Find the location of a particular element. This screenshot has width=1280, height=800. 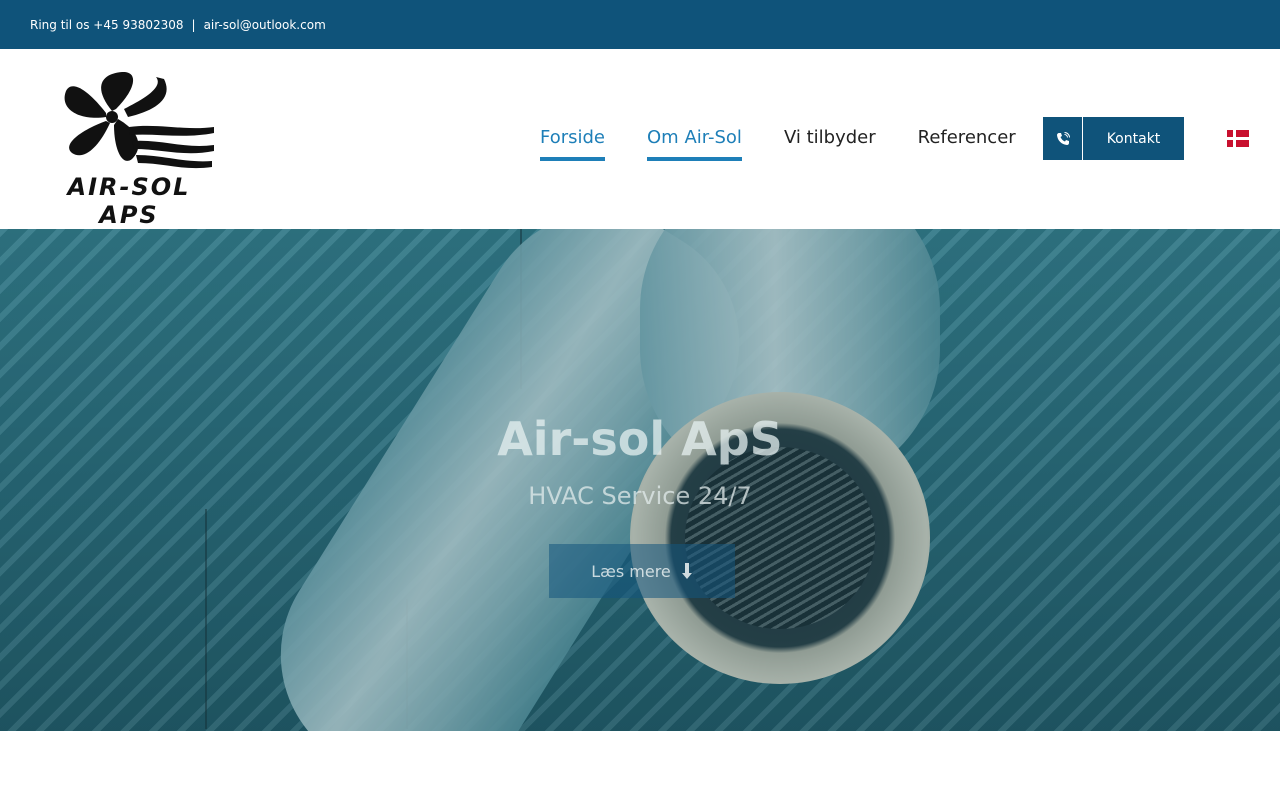

email-link: air-sol@outlook.com is located at coordinates (265, 25).